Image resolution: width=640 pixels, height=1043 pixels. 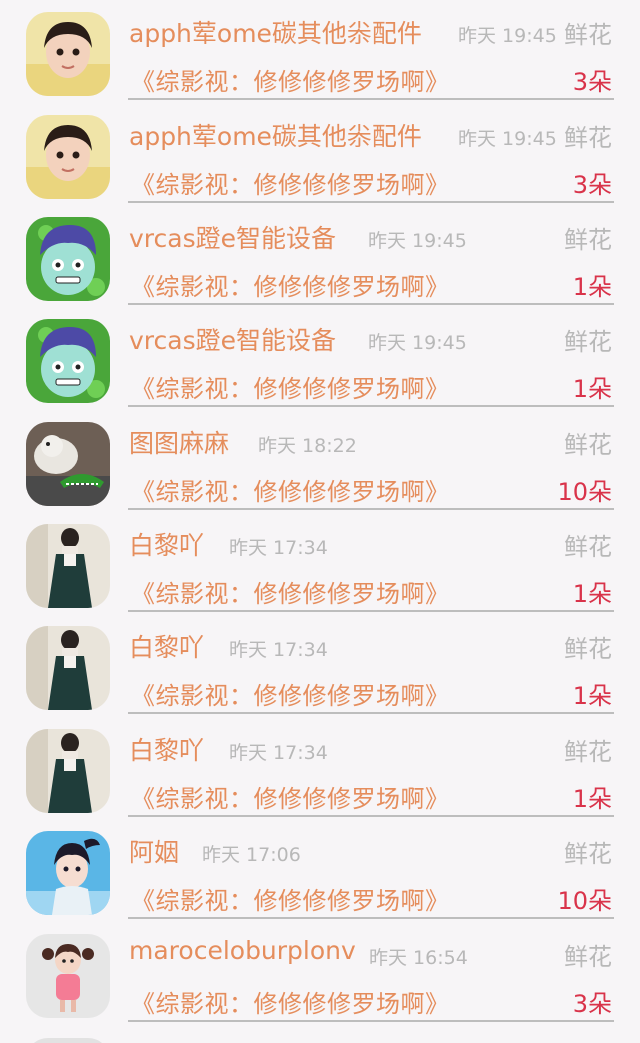 What do you see at coordinates (68, 873) in the screenshot?
I see `costume-girl-avatar` at bounding box center [68, 873].